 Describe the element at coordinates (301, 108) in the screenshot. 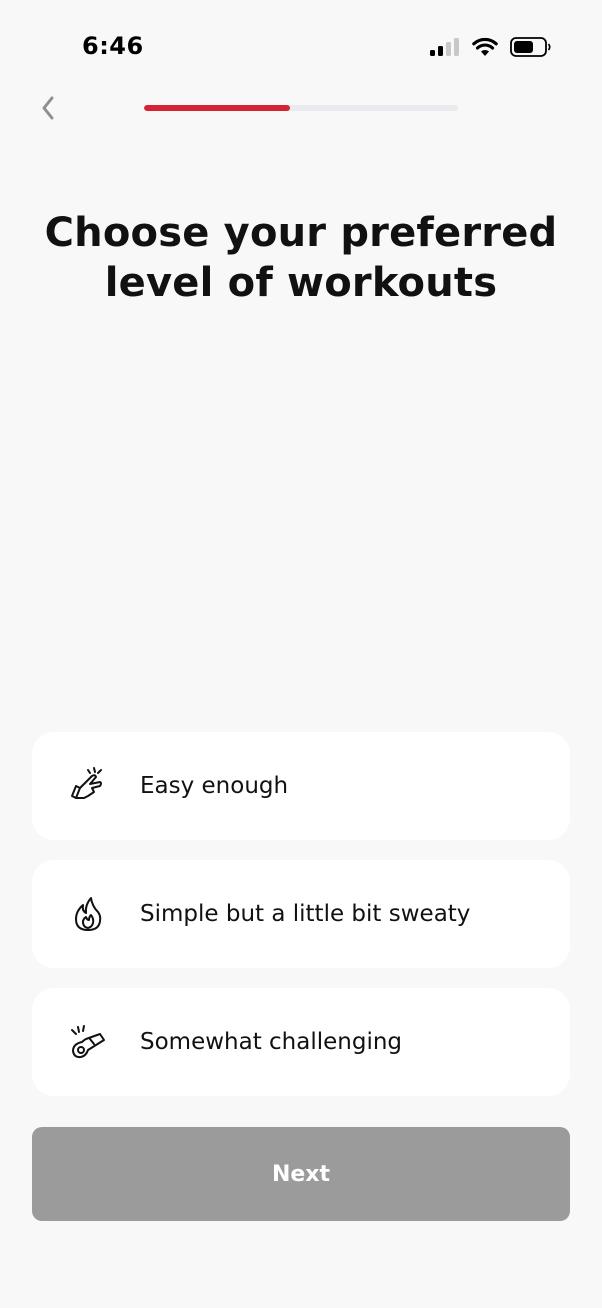

I see `progress-bar` at that location.